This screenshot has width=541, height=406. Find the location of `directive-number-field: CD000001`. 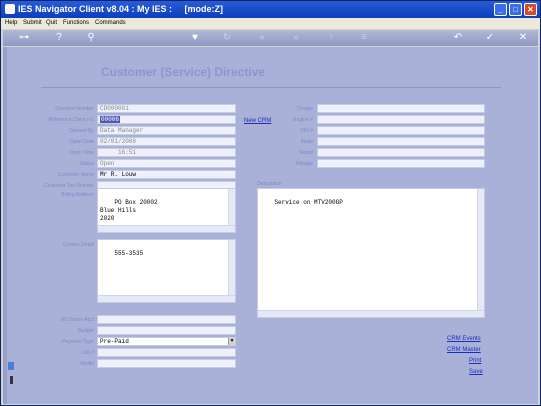

directive-number-field: CD000001 is located at coordinates (166, 108).